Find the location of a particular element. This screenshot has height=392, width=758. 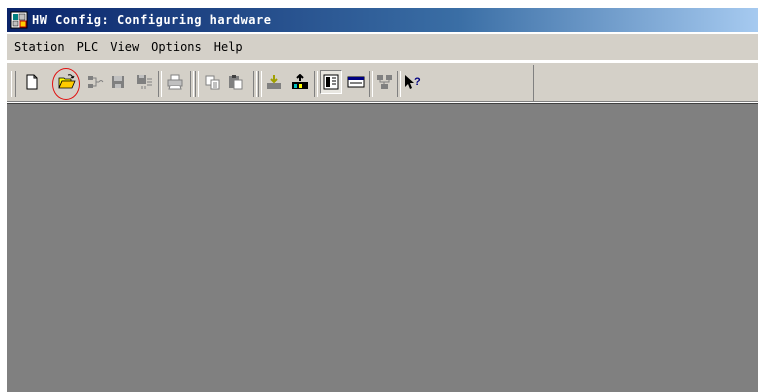

upload-button is located at coordinates (300, 82).